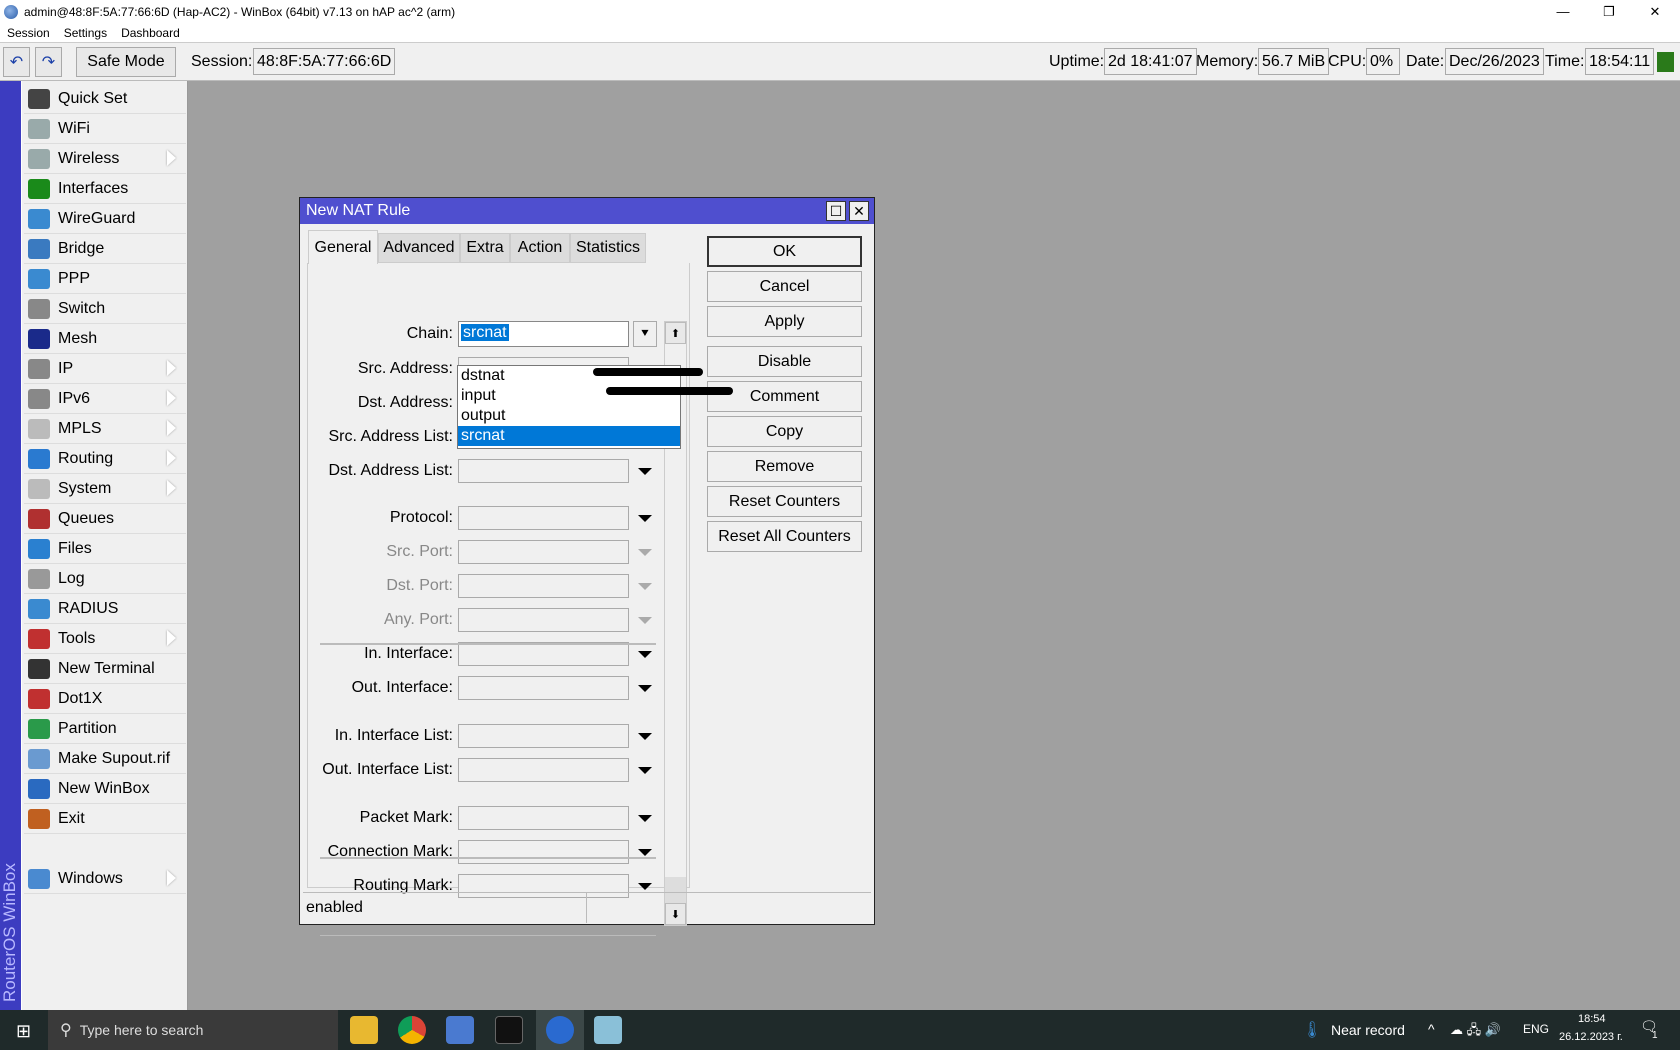 This screenshot has height=1050, width=1680. Describe the element at coordinates (543, 770) in the screenshot. I see `out-interface-list-input` at that location.